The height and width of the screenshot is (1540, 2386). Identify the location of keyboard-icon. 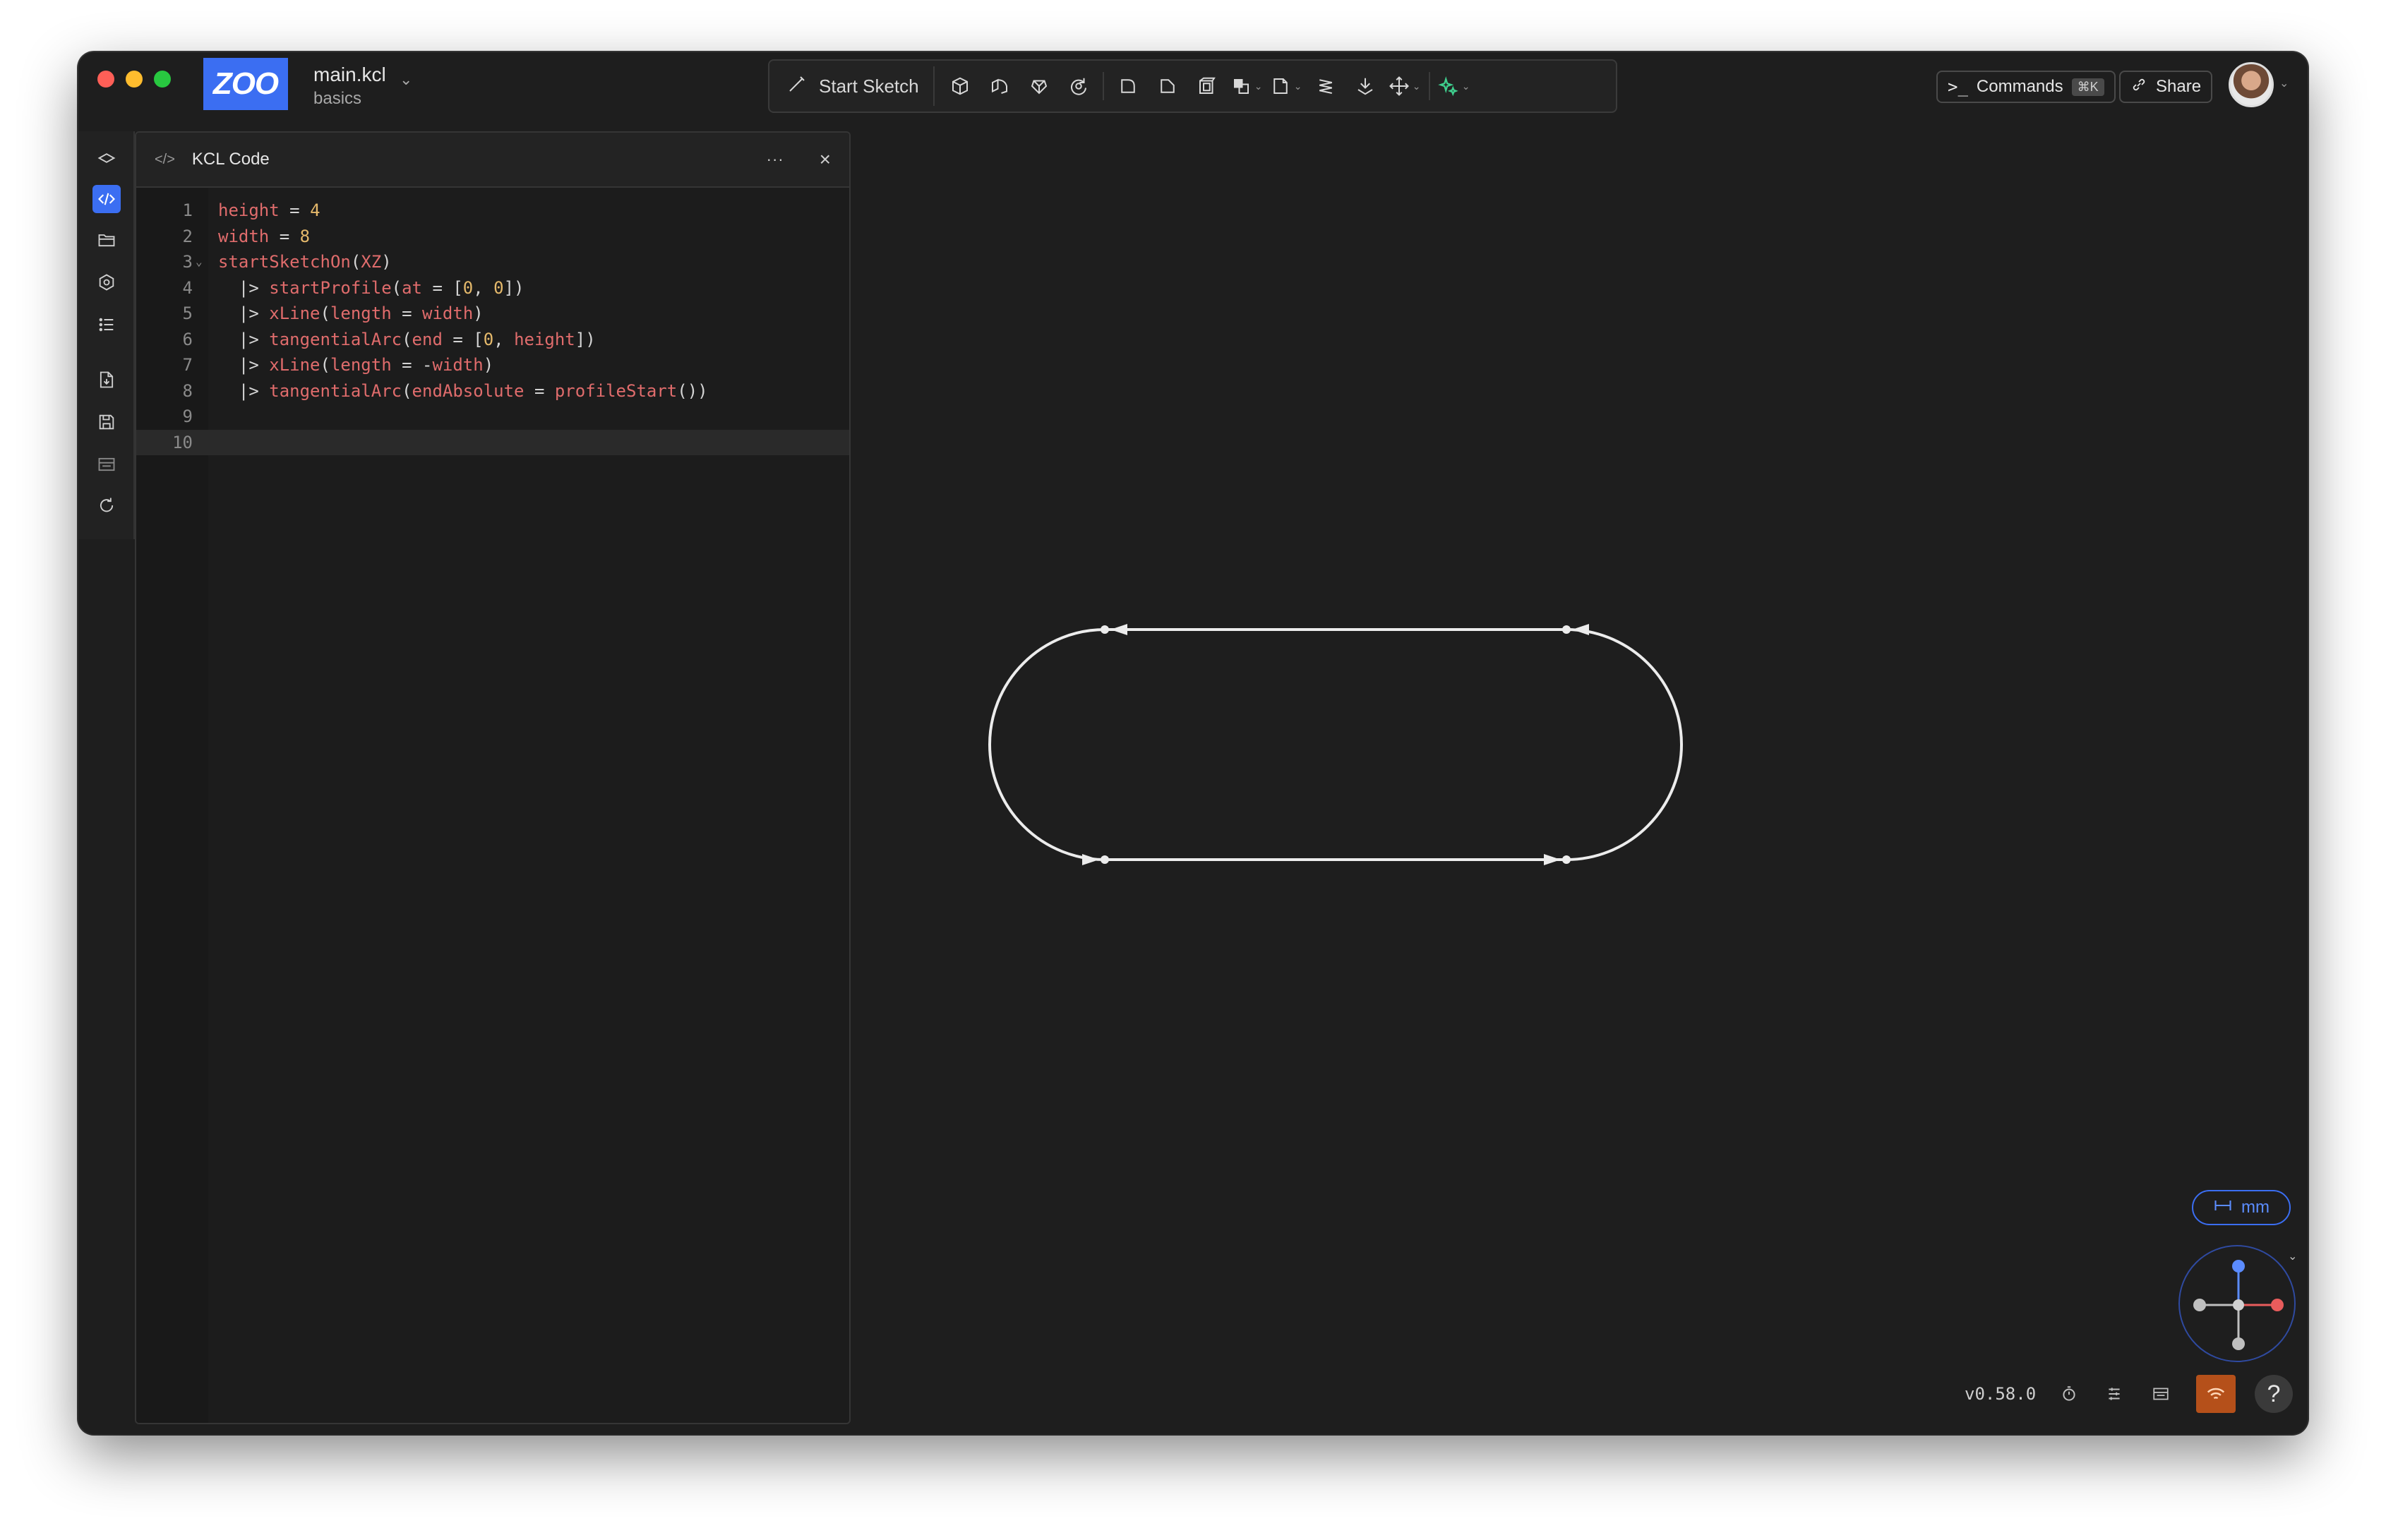
(2161, 1394).